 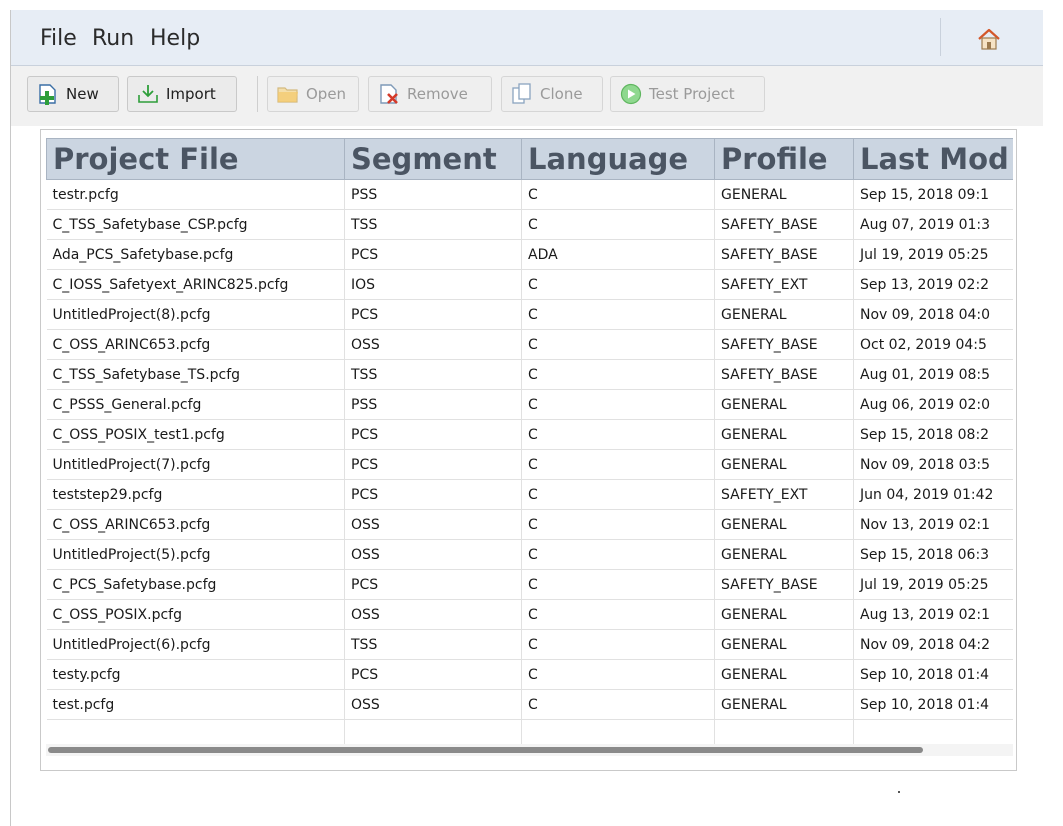 What do you see at coordinates (933, 464) in the screenshot?
I see `cell-last-modified: Nov 09, 2018 03:5` at bounding box center [933, 464].